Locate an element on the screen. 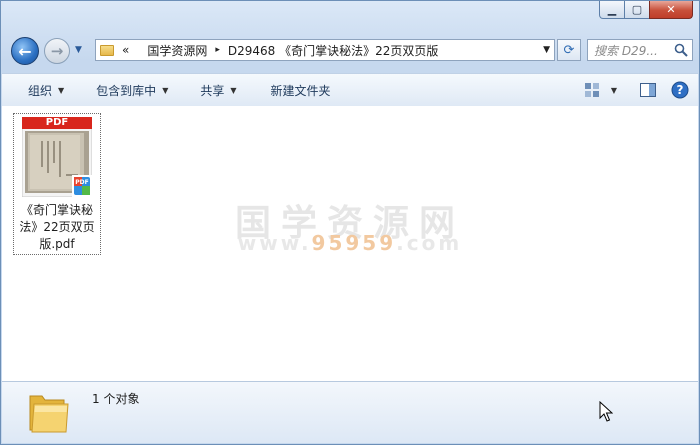  help-glyph: ? is located at coordinates (680, 90).